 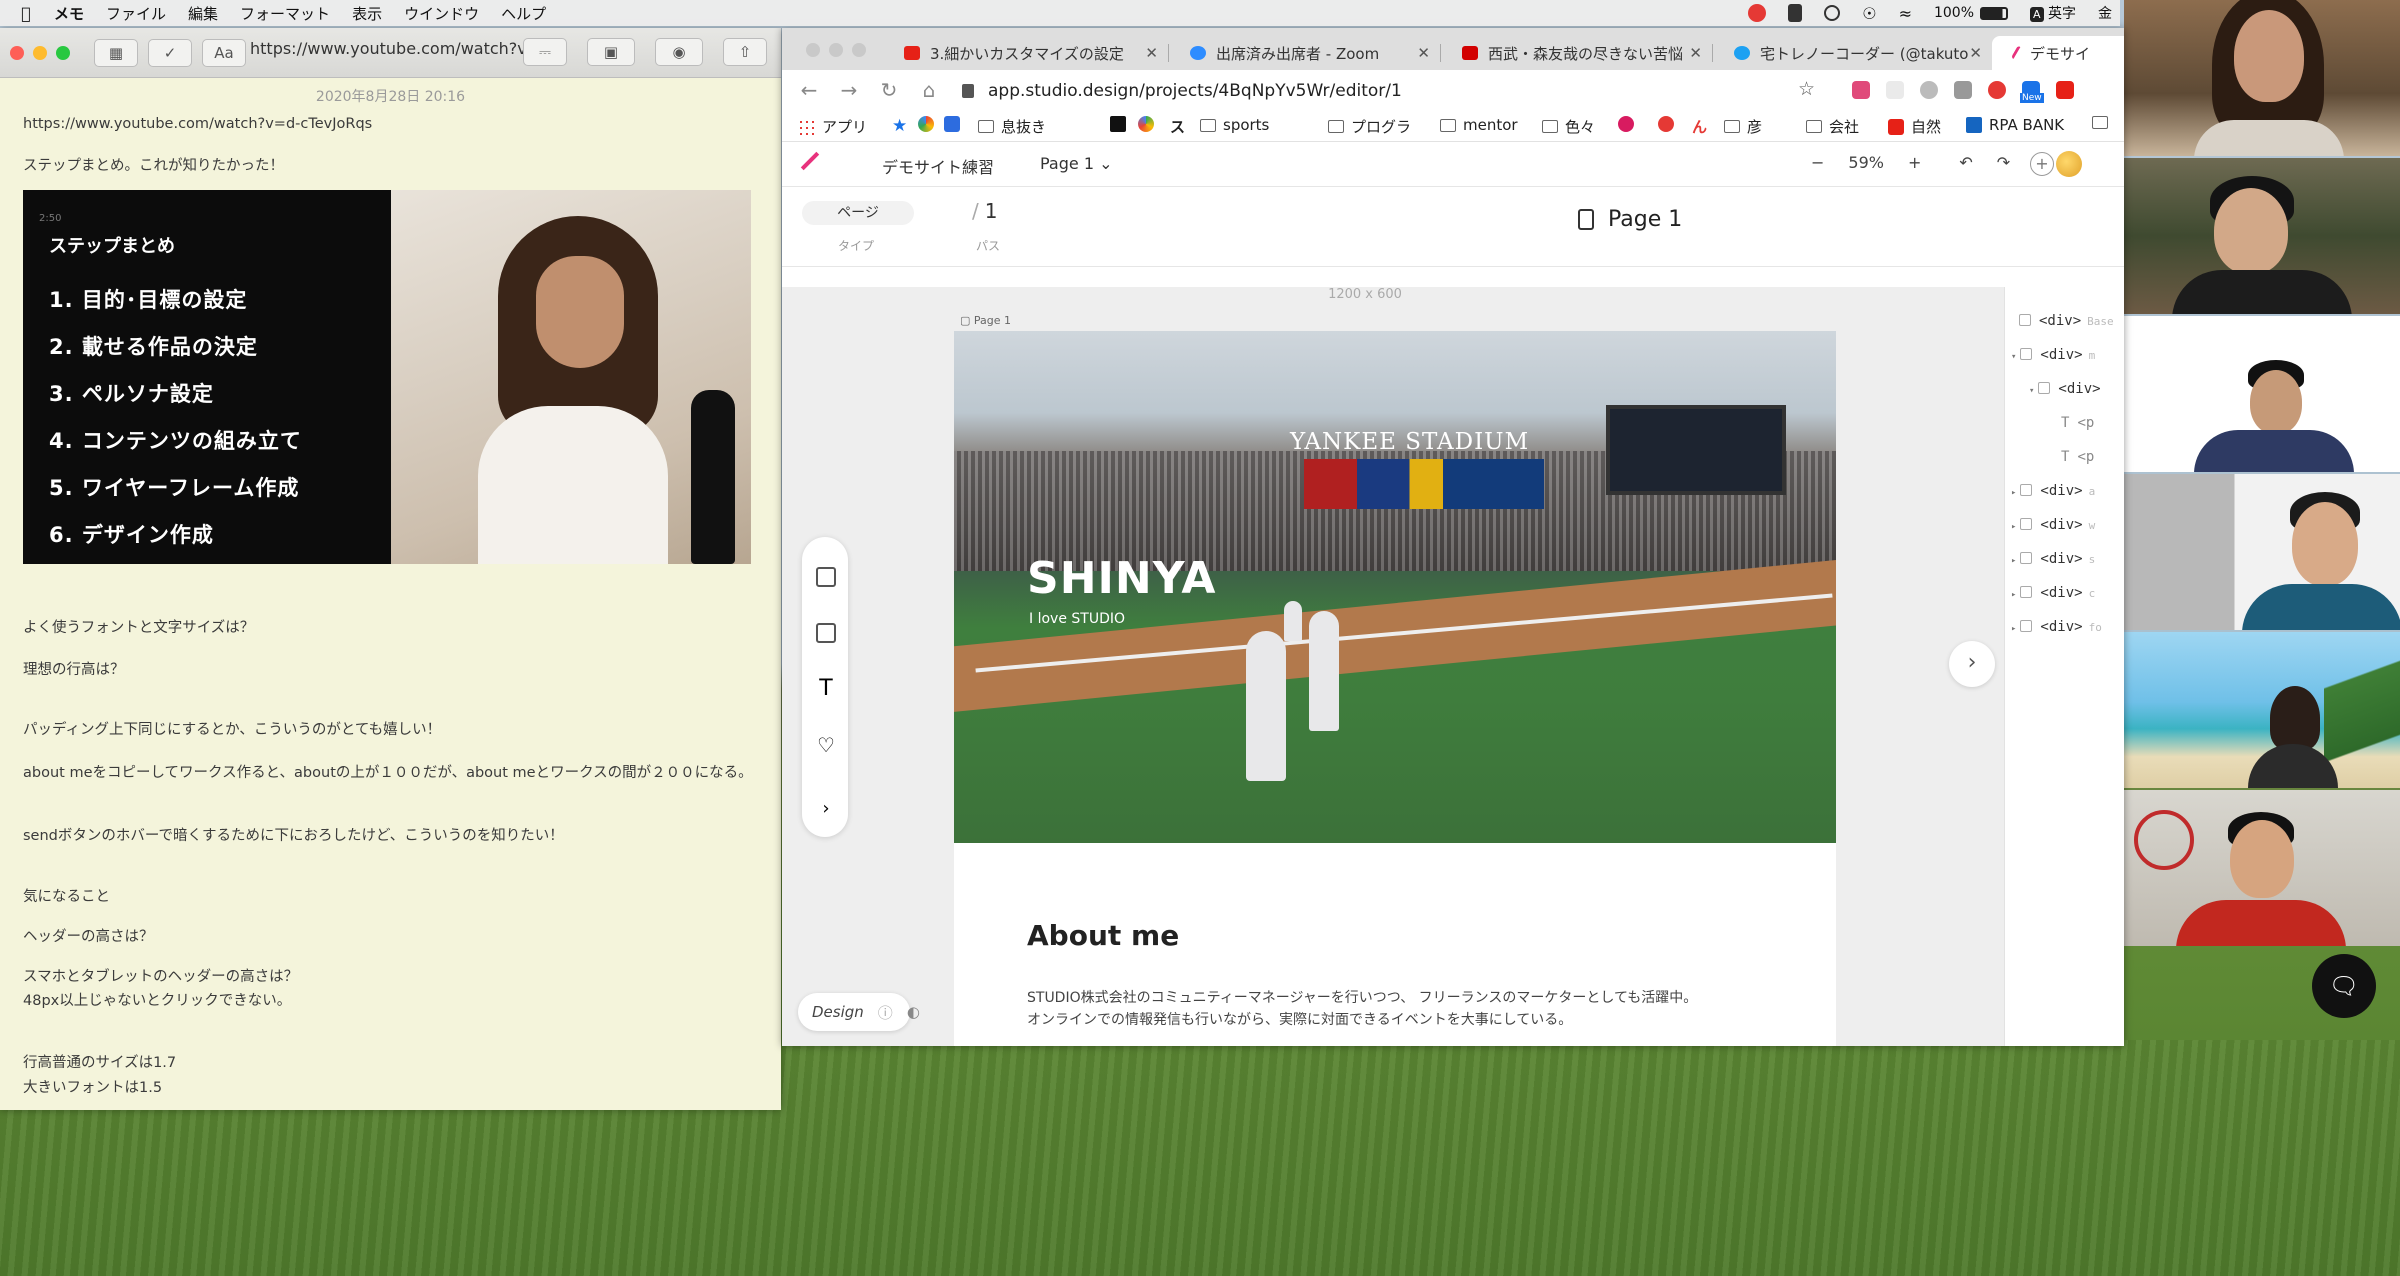 I want to click on about-heading: About me, so click(x=1103, y=935).